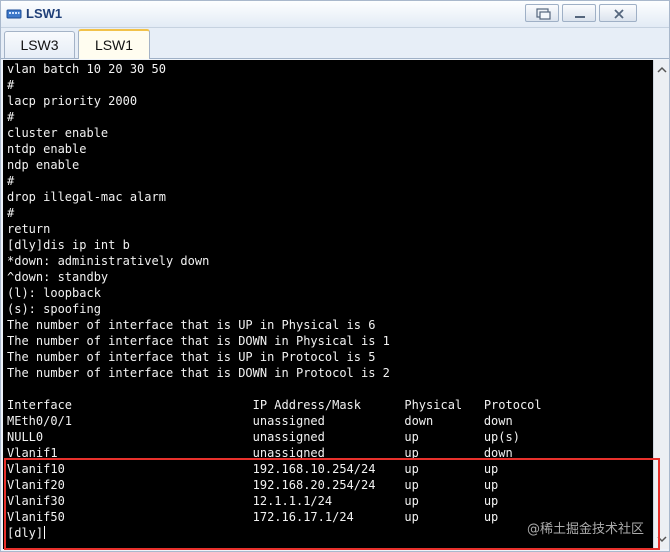 The image size is (670, 552). I want to click on title-bar: LSW1, so click(335, 14).